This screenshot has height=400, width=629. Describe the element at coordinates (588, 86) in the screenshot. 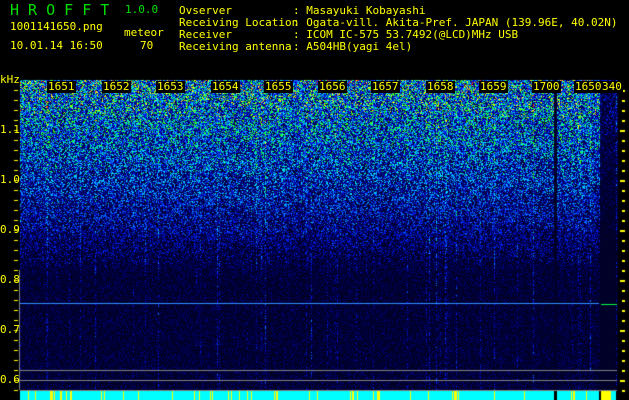

I see `time-label: 1650` at that location.